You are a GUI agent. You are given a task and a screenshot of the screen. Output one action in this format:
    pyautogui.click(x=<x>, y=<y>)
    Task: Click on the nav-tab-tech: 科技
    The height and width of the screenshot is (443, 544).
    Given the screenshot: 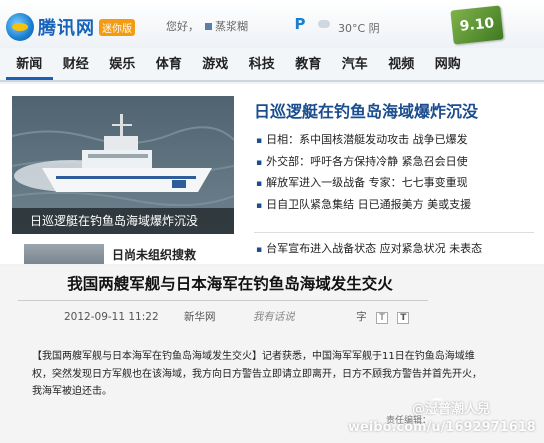 What is the action you would take?
    pyautogui.click(x=262, y=64)
    